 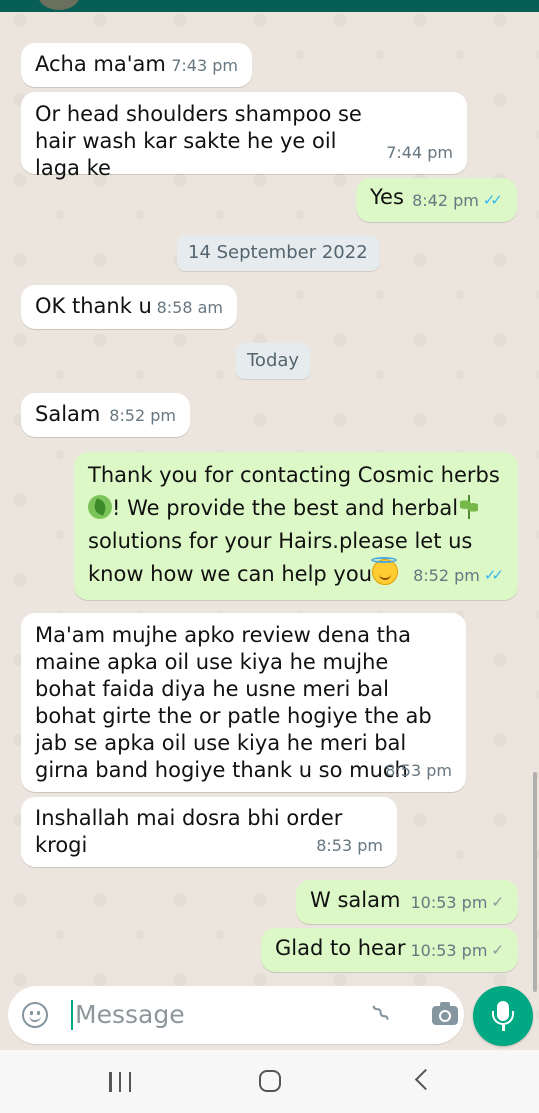 I want to click on message-bubble: Glad to hear 10:53 pm ✓, so click(x=389, y=950).